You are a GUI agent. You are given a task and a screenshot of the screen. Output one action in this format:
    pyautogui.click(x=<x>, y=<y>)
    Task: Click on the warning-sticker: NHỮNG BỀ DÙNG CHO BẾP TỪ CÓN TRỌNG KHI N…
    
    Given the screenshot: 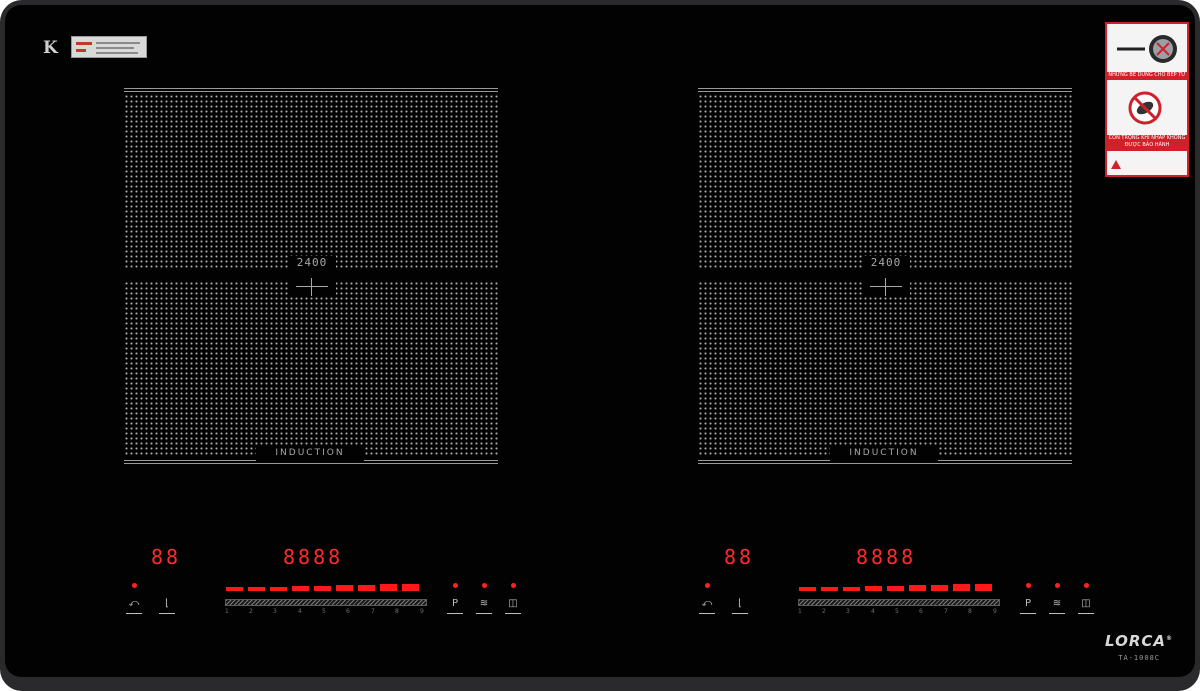 What is the action you would take?
    pyautogui.click(x=1147, y=99)
    